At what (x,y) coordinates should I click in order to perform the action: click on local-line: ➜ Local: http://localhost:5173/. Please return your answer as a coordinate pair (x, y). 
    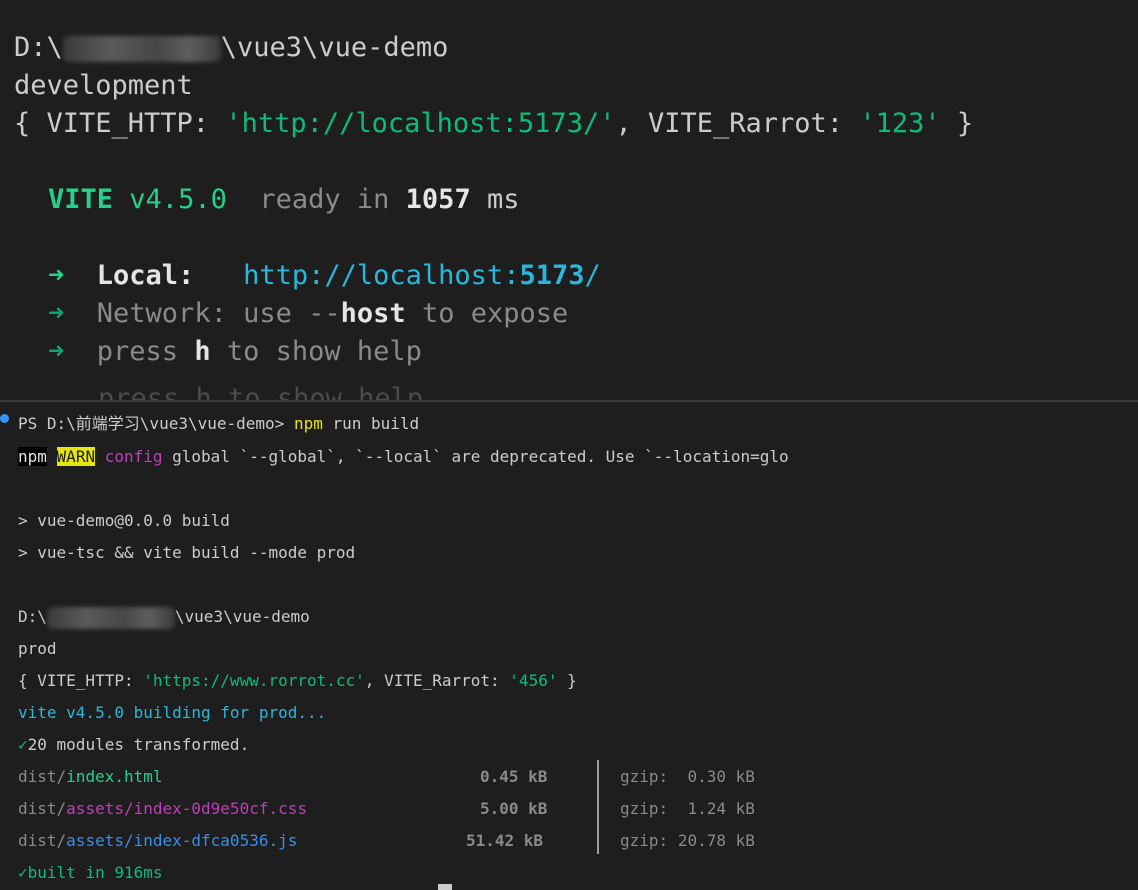
    Looking at the image, I should click on (324, 276).